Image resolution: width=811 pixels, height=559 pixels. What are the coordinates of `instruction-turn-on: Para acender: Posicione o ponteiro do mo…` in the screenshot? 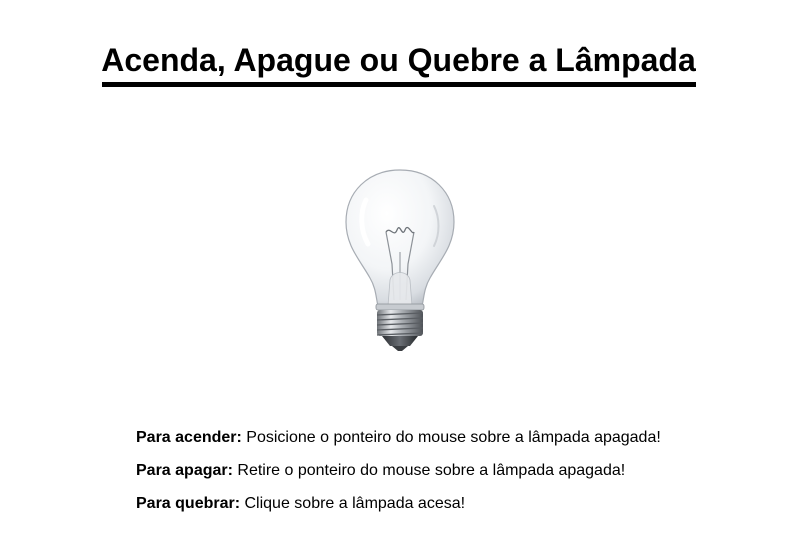 It's located at (446, 438).